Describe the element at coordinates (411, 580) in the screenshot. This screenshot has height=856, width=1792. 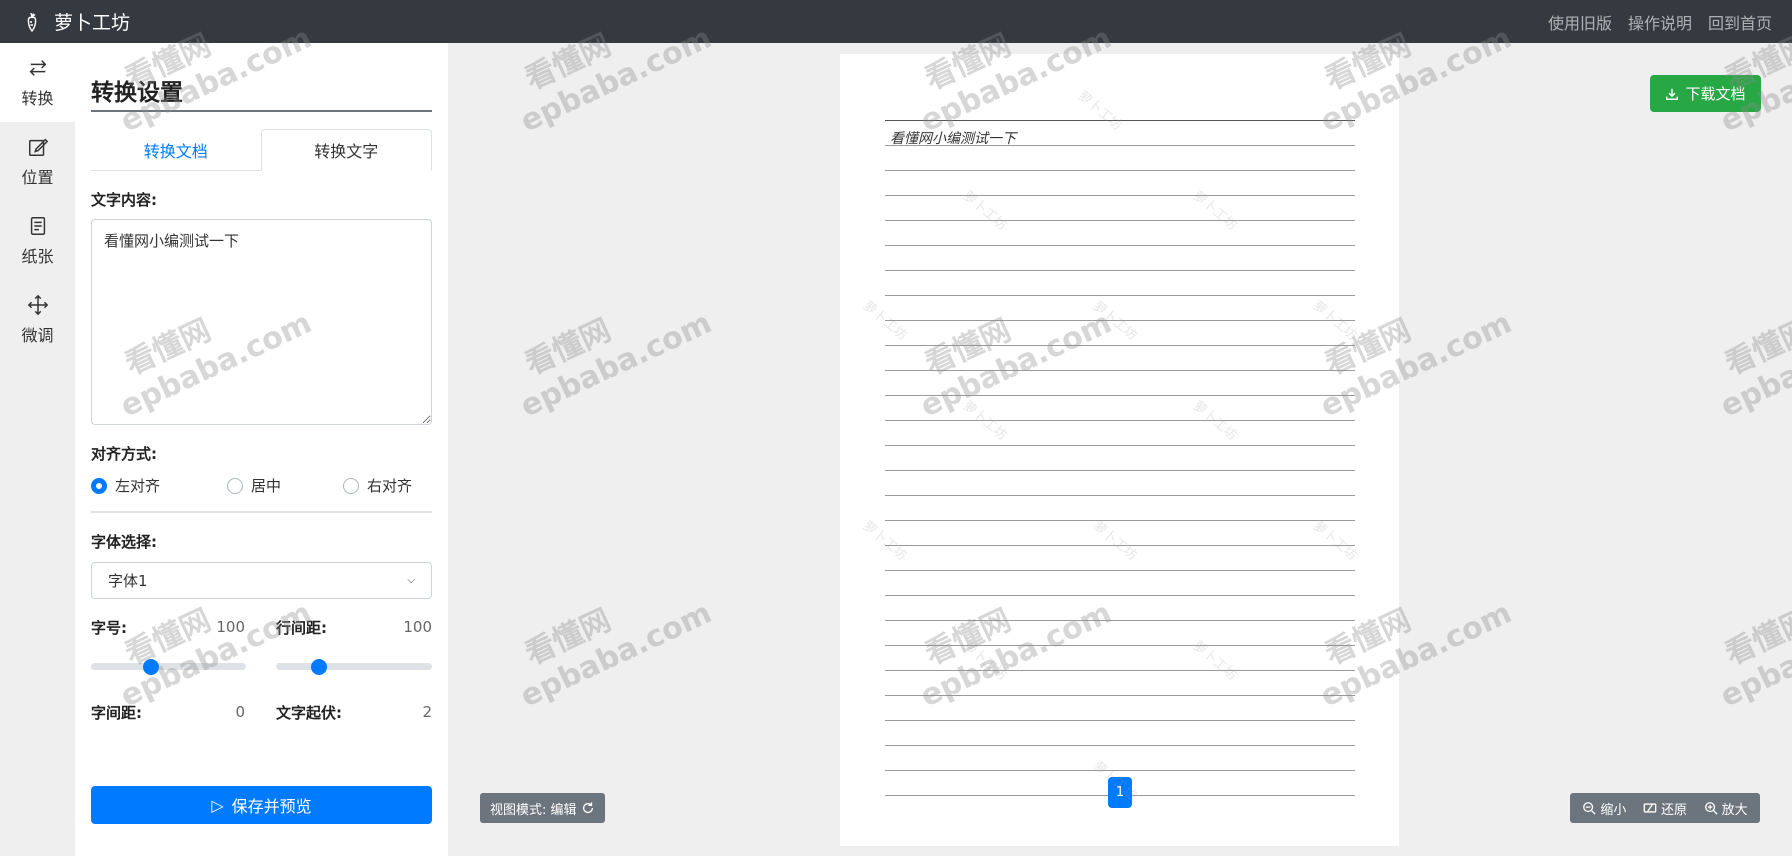
I see `chevron-down-icon: ⌵` at that location.